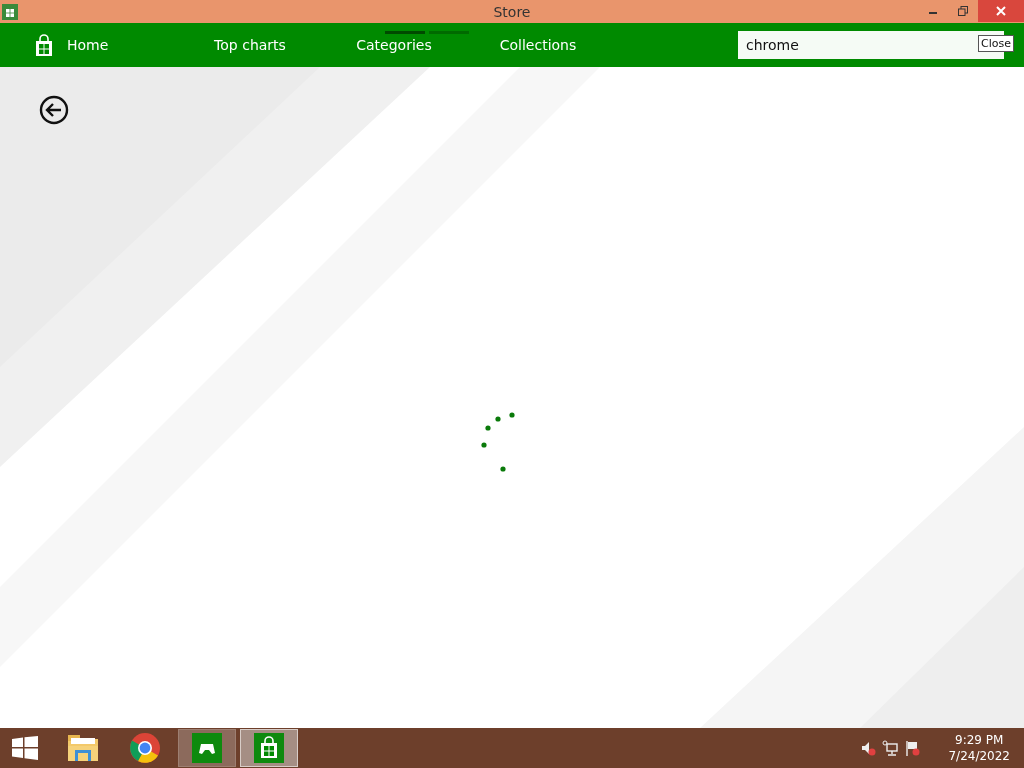 The height and width of the screenshot is (768, 1024). Describe the element at coordinates (996, 43) in the screenshot. I see `tooltip: Close` at that location.